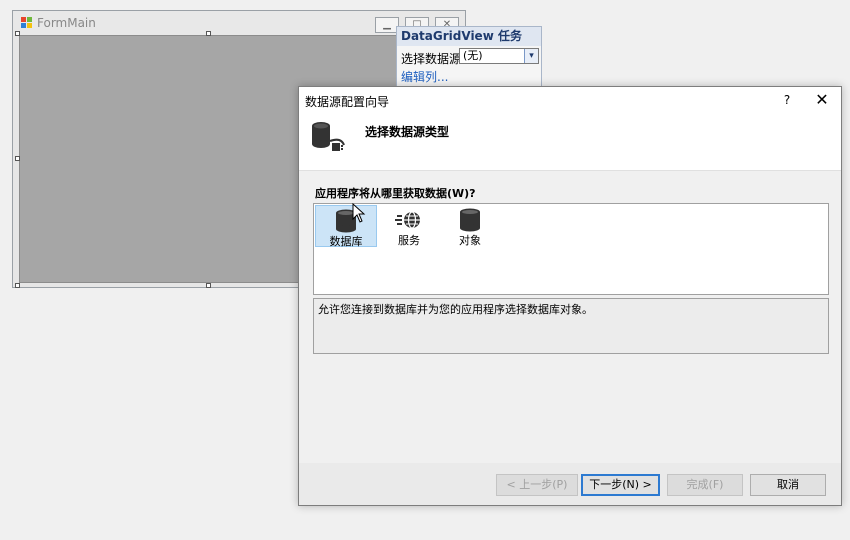 This screenshot has width=850, height=540. Describe the element at coordinates (409, 240) in the screenshot. I see `datasource-type-label: 服务` at that location.